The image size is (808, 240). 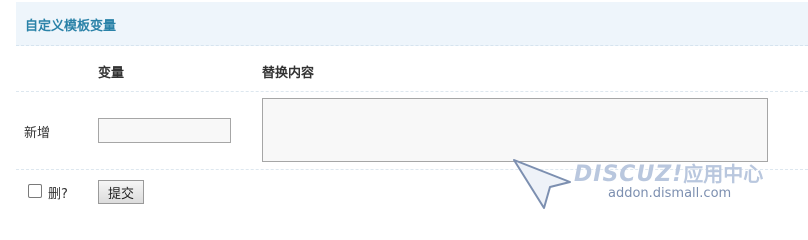 What do you see at coordinates (288, 73) in the screenshot?
I see `column-header-replacement: 替换内容` at bounding box center [288, 73].